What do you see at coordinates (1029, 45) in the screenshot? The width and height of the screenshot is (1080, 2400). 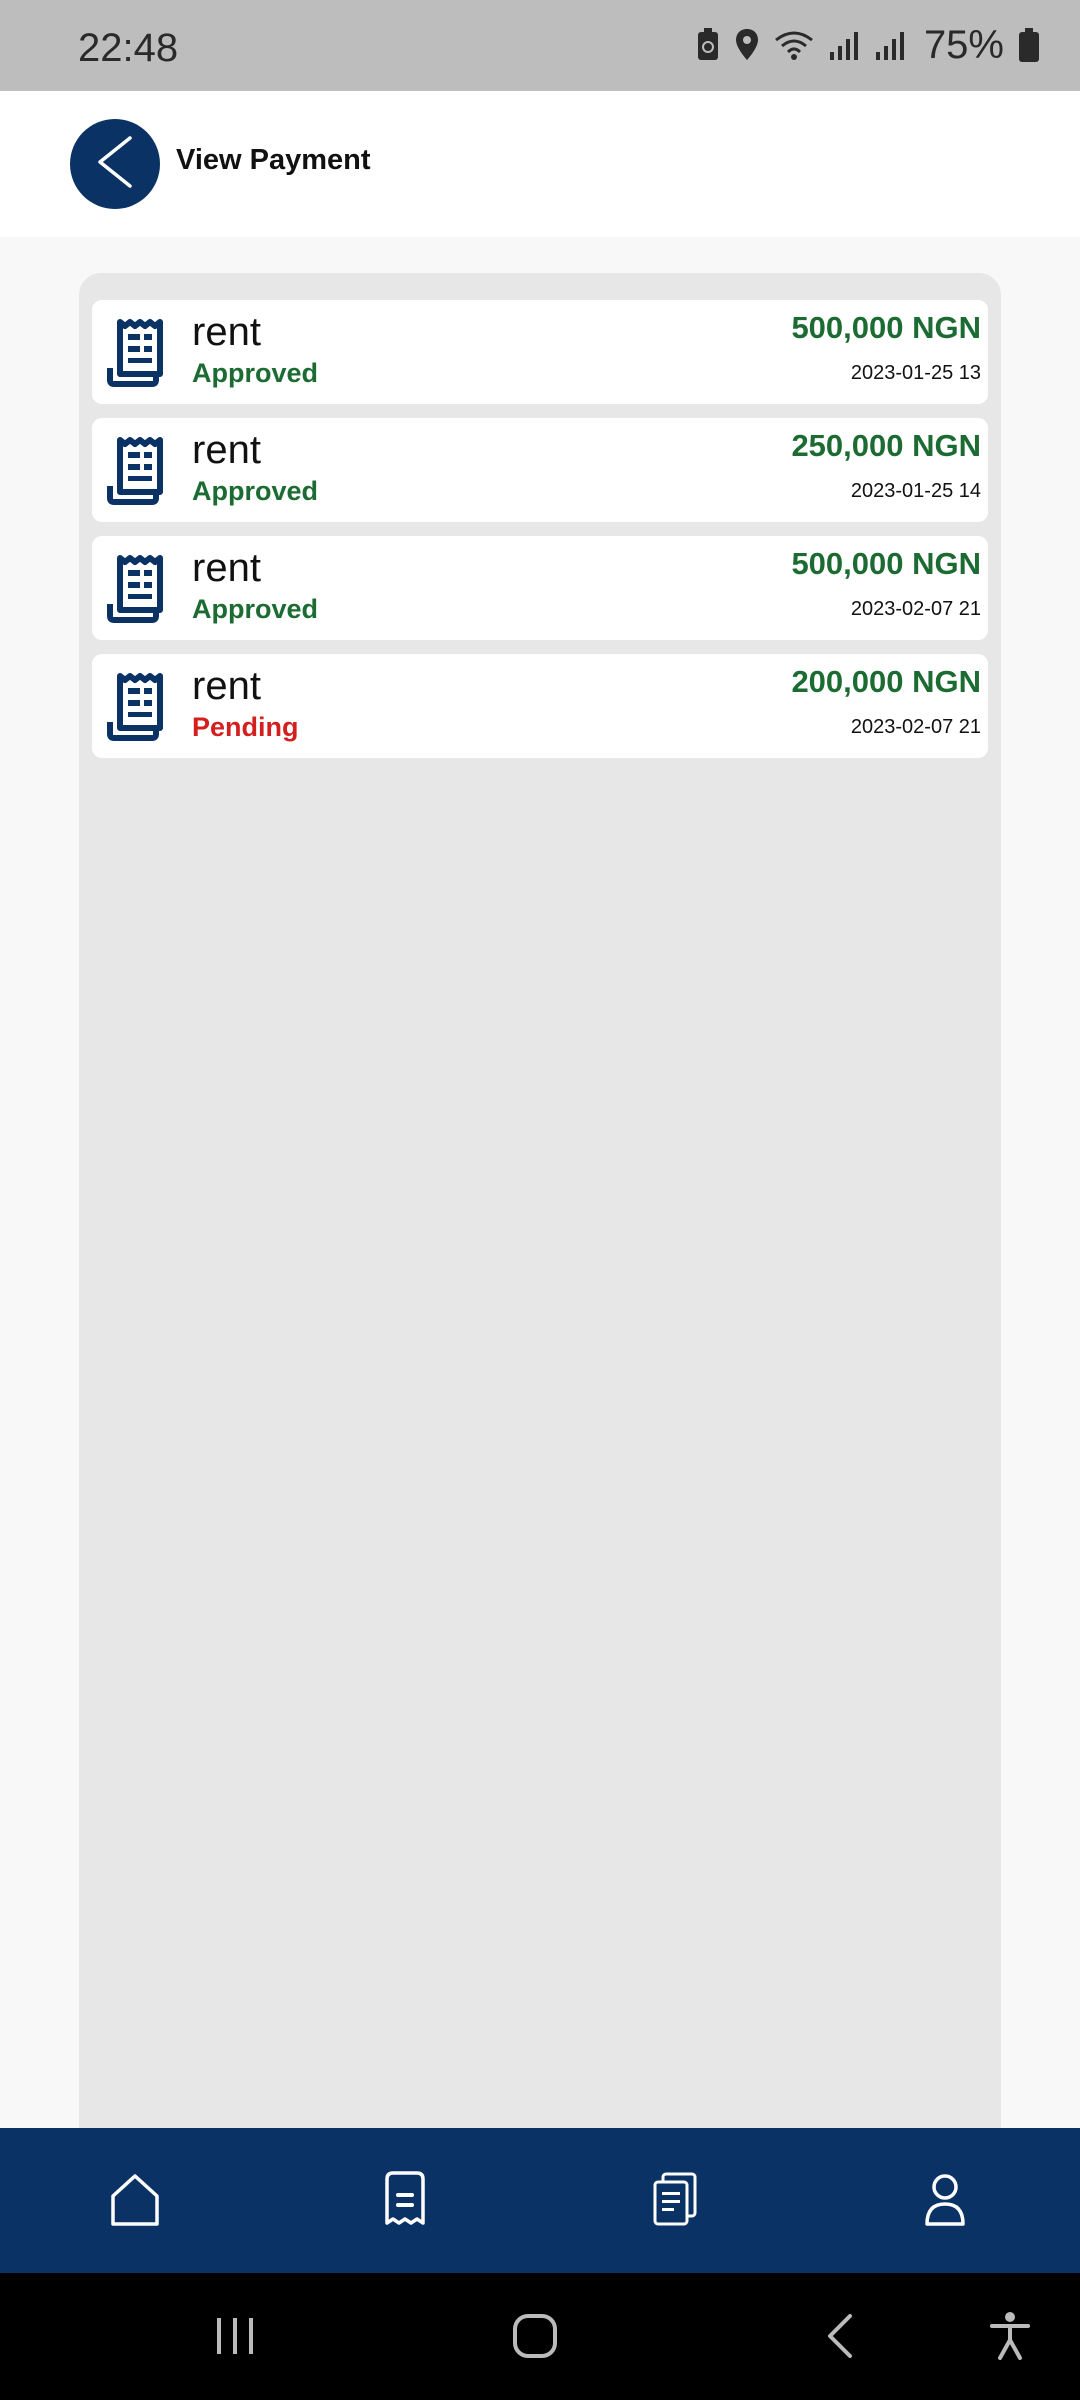 I see `battery-icon` at bounding box center [1029, 45].